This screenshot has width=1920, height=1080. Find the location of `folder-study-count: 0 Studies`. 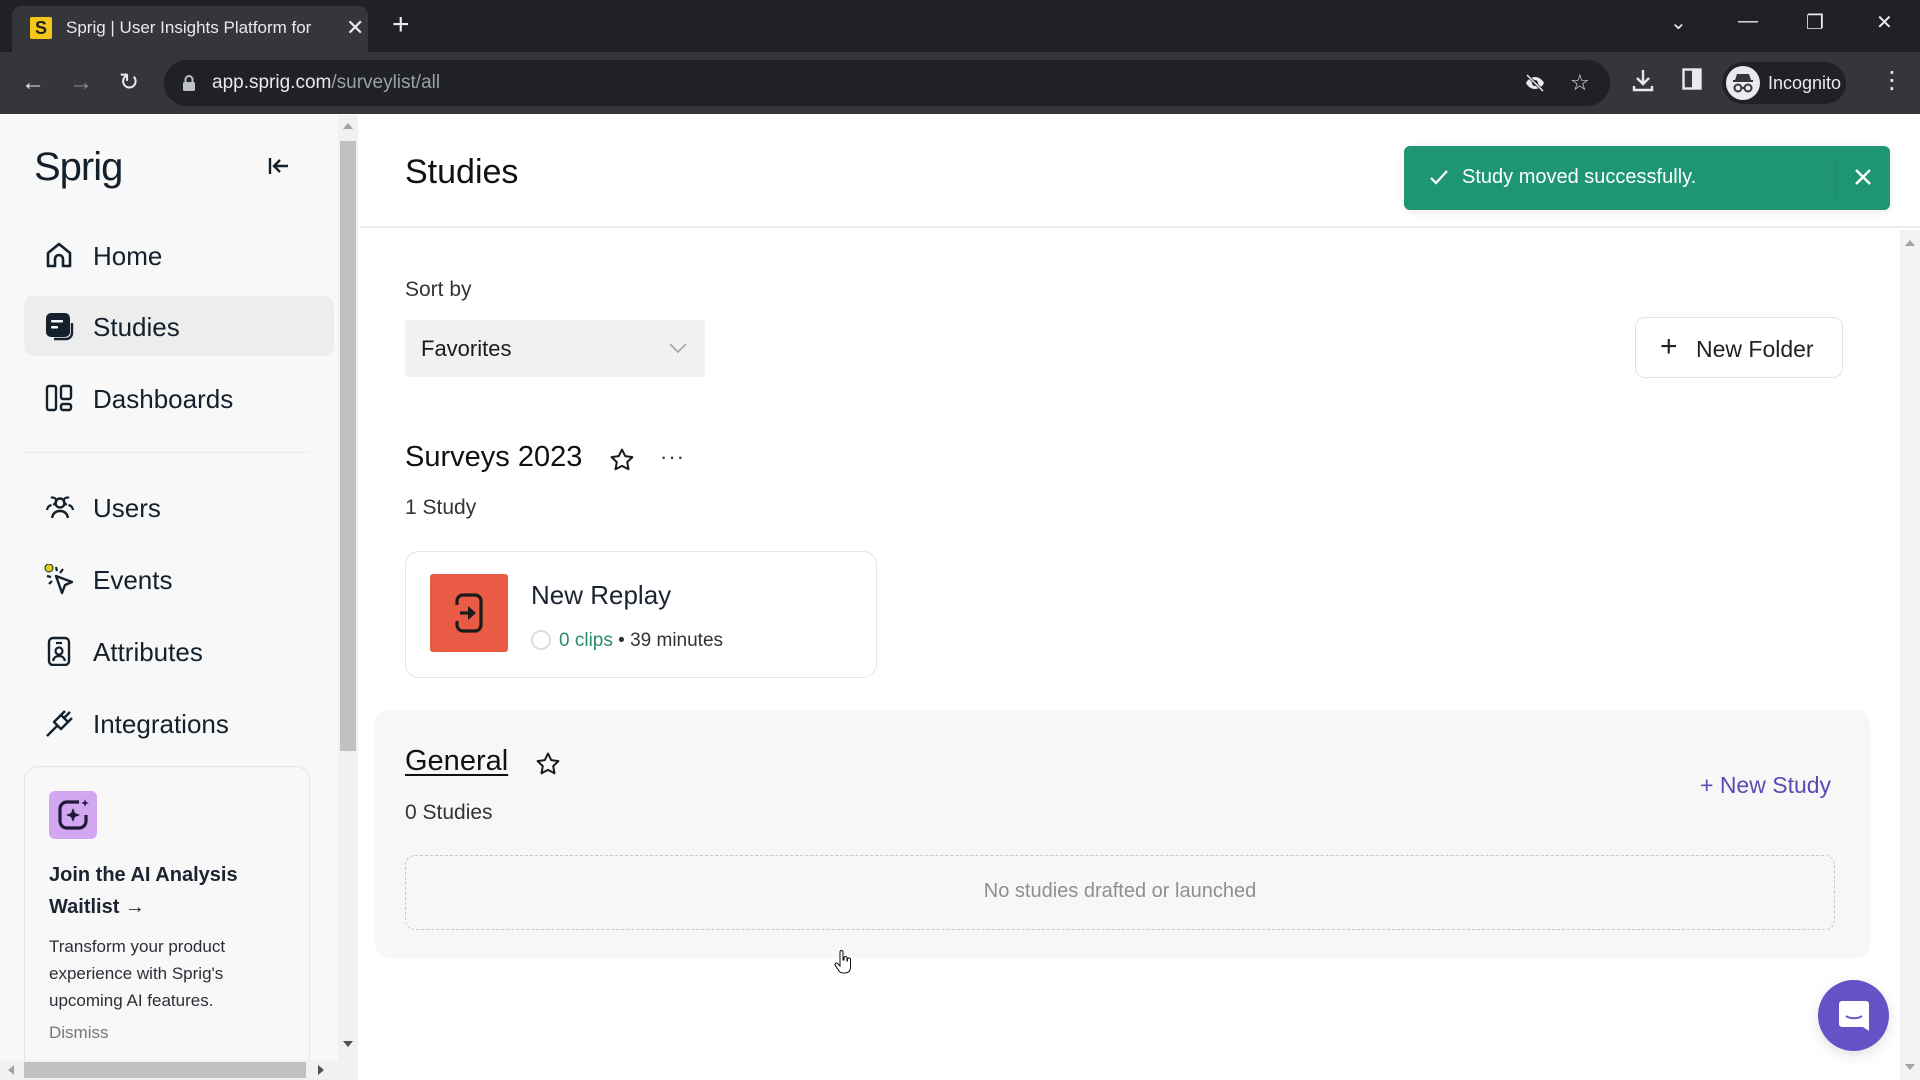

folder-study-count: 0 Studies is located at coordinates (449, 812).